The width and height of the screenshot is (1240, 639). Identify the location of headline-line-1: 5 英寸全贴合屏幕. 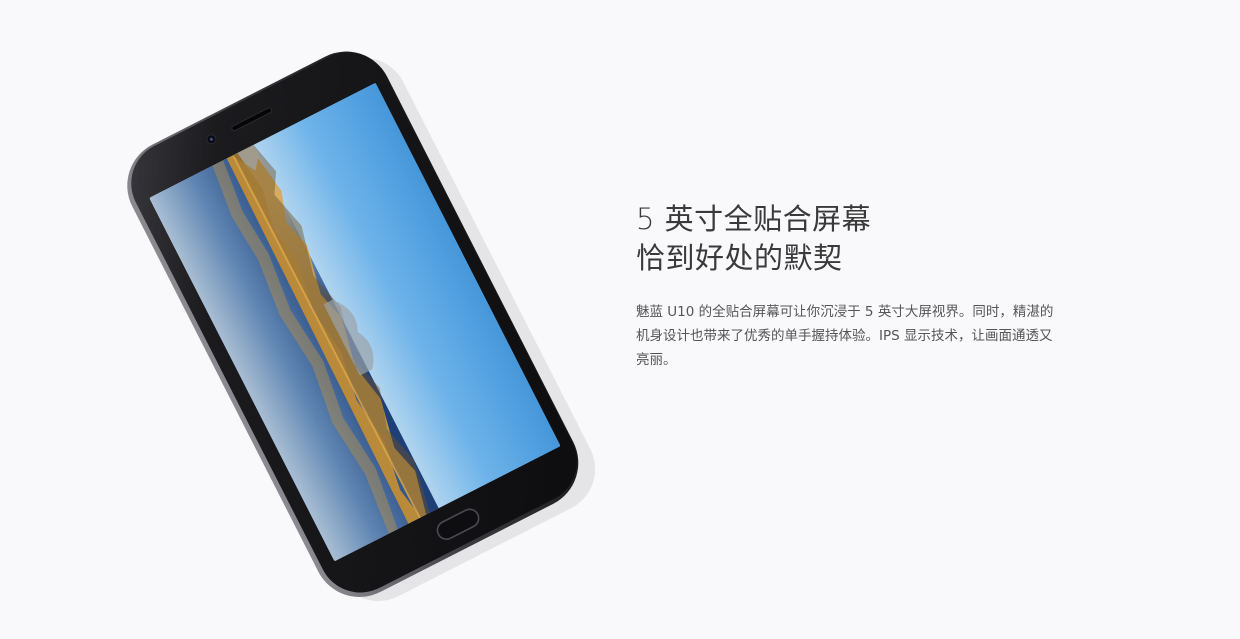
(754, 219).